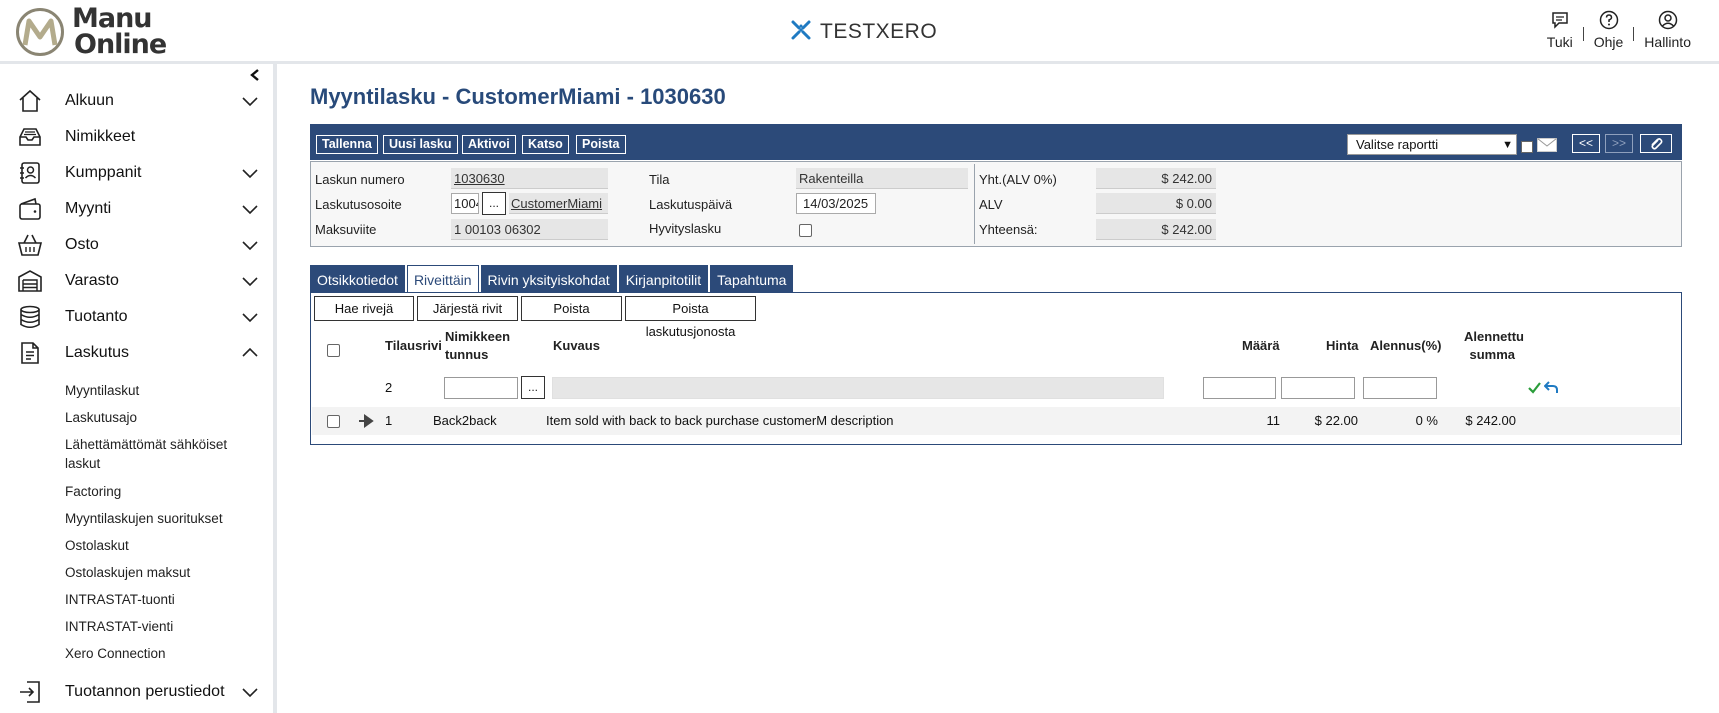 Image resolution: width=1719 pixels, height=713 pixels. I want to click on report-select: Valitse raportti ▼, so click(1432, 144).